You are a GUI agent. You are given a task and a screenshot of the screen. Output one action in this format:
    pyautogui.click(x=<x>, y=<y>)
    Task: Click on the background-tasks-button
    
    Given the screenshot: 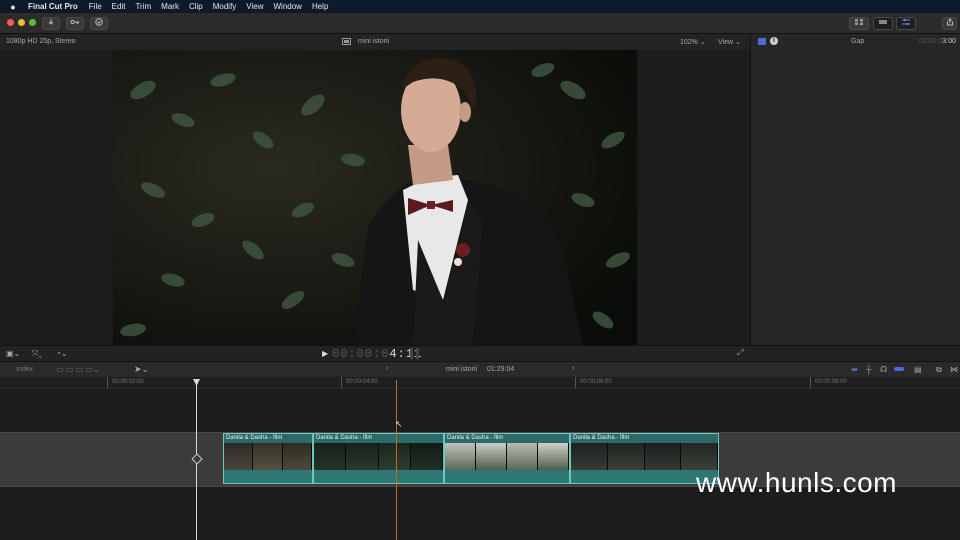 What is the action you would take?
    pyautogui.click(x=99, y=23)
    